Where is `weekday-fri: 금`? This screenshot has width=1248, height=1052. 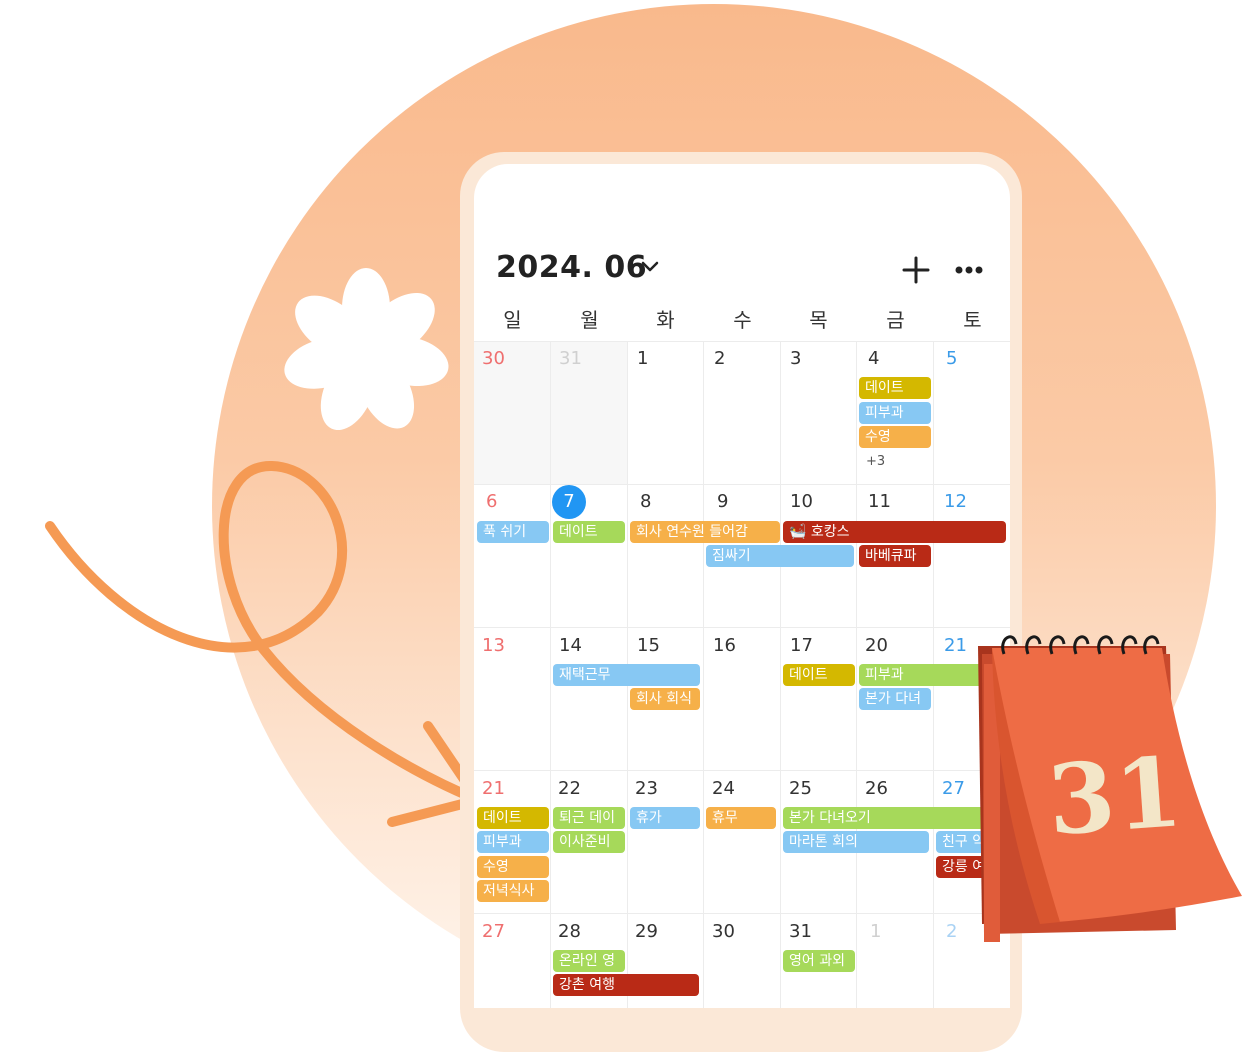 weekday-fri: 금 is located at coordinates (895, 320).